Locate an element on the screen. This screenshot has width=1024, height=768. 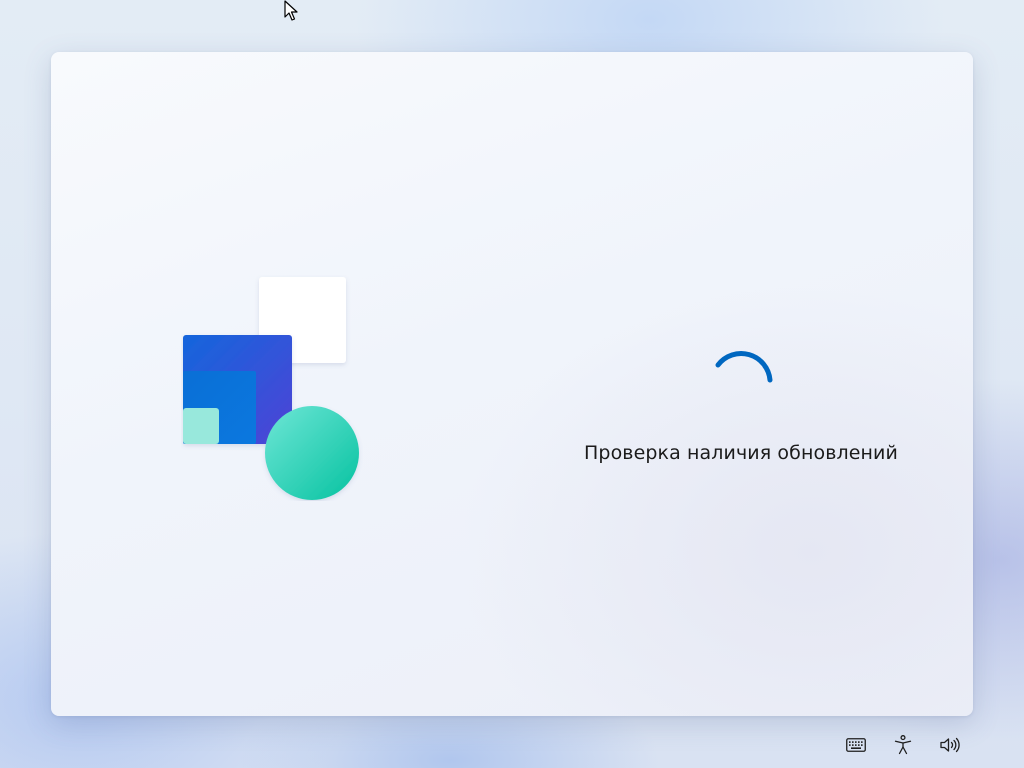
keyboard-button is located at coordinates (856, 745).